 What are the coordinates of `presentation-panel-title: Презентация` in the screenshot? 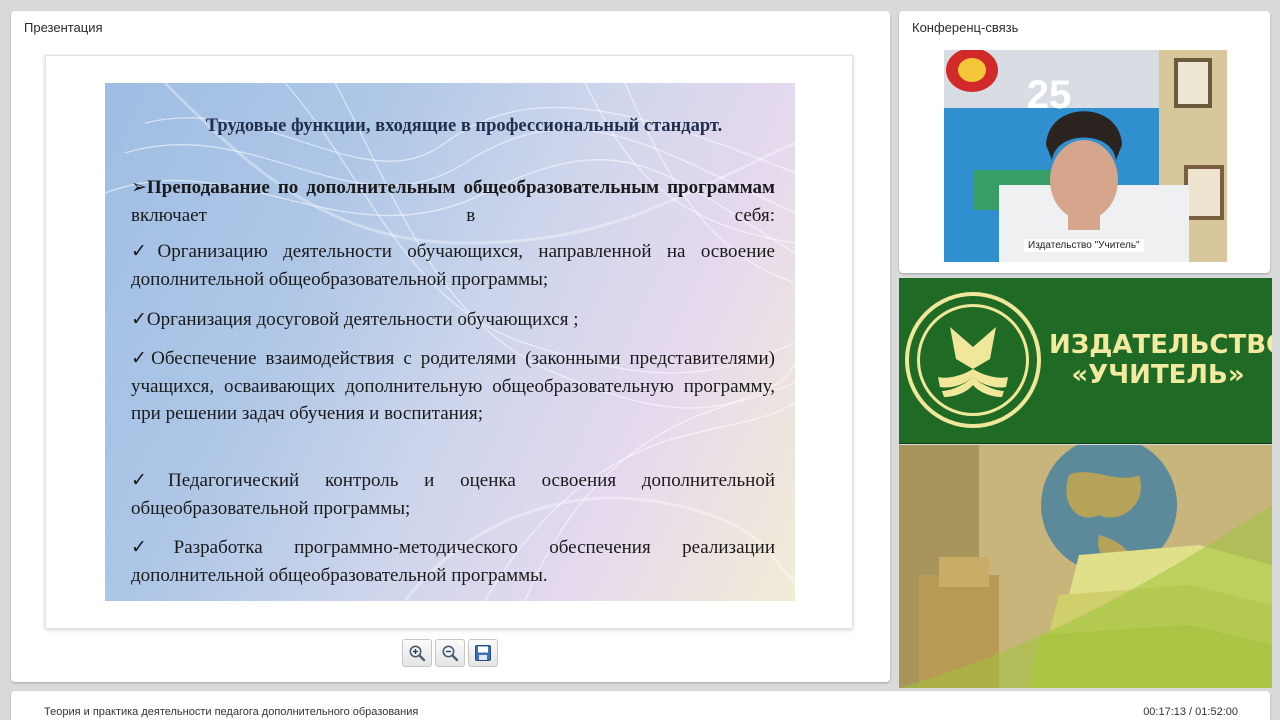 It's located at (63, 27).